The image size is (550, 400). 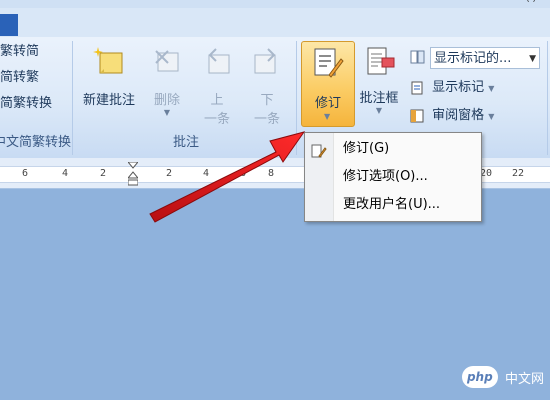 I want to click on show-markup-icon, so click(x=417, y=88).